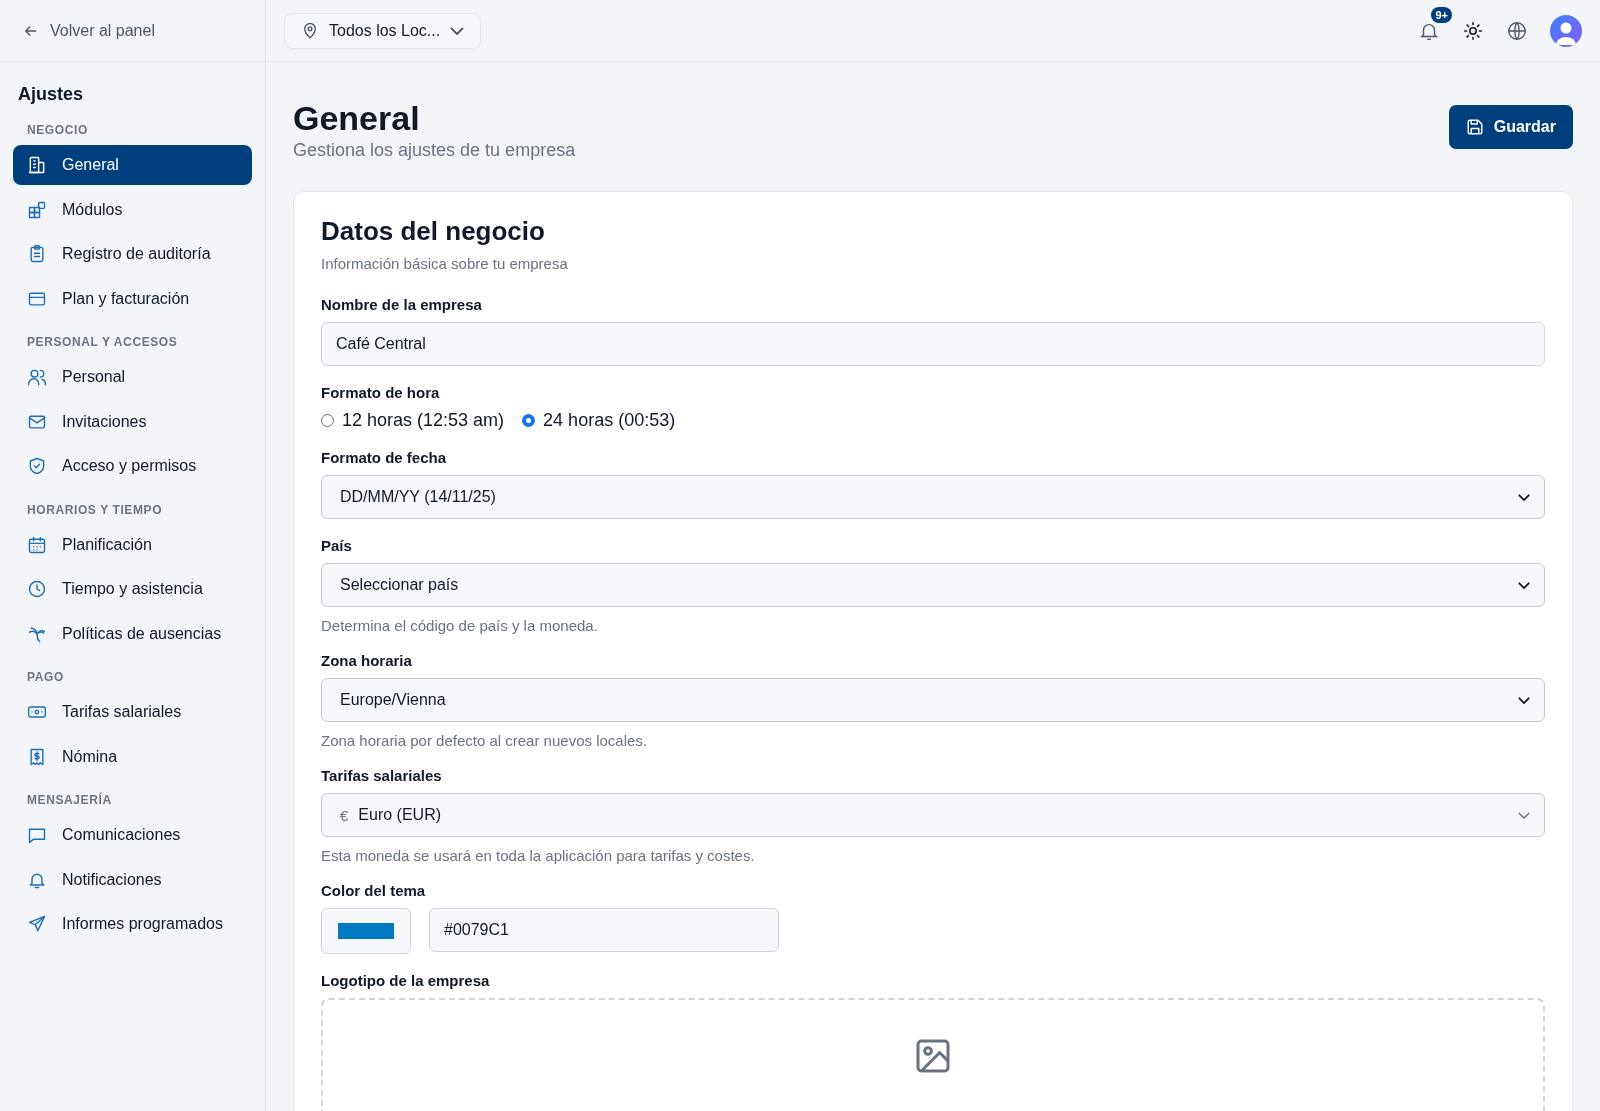 The image size is (1600, 1111). I want to click on send-icon, so click(37, 924).